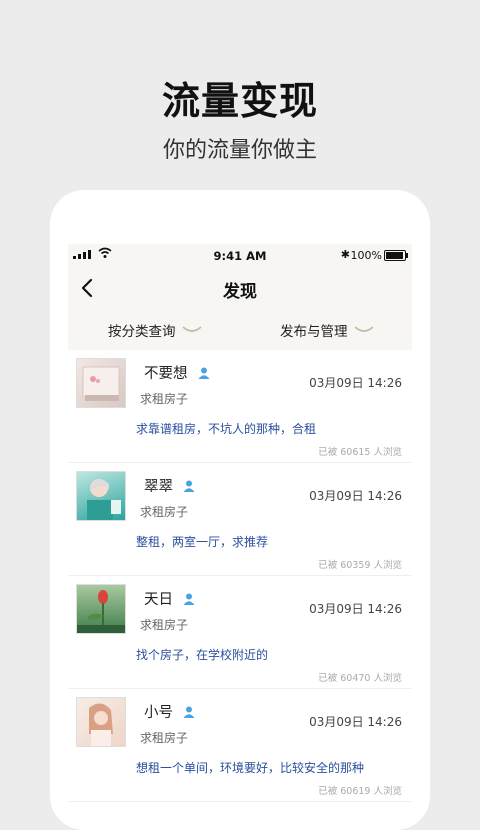  Describe the element at coordinates (158, 713) in the screenshot. I see `user-name: 小号` at that location.